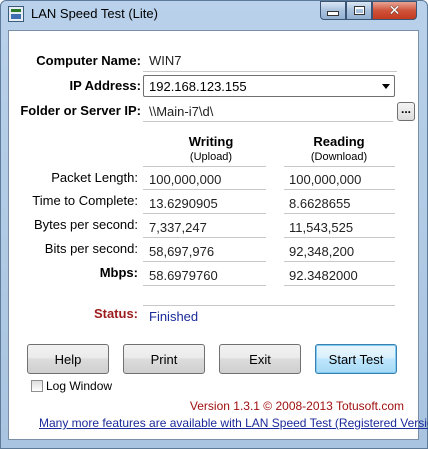 This screenshot has height=449, width=428. Describe the element at coordinates (325, 179) in the screenshot. I see `packet-length-reading: 100,000,000` at that location.